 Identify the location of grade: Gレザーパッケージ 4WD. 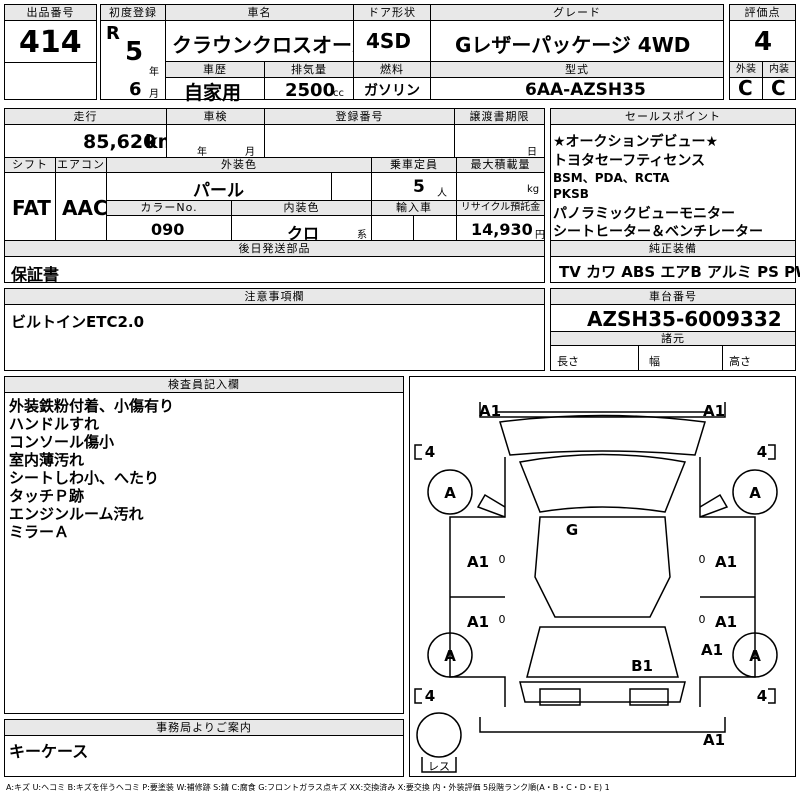
(573, 45).